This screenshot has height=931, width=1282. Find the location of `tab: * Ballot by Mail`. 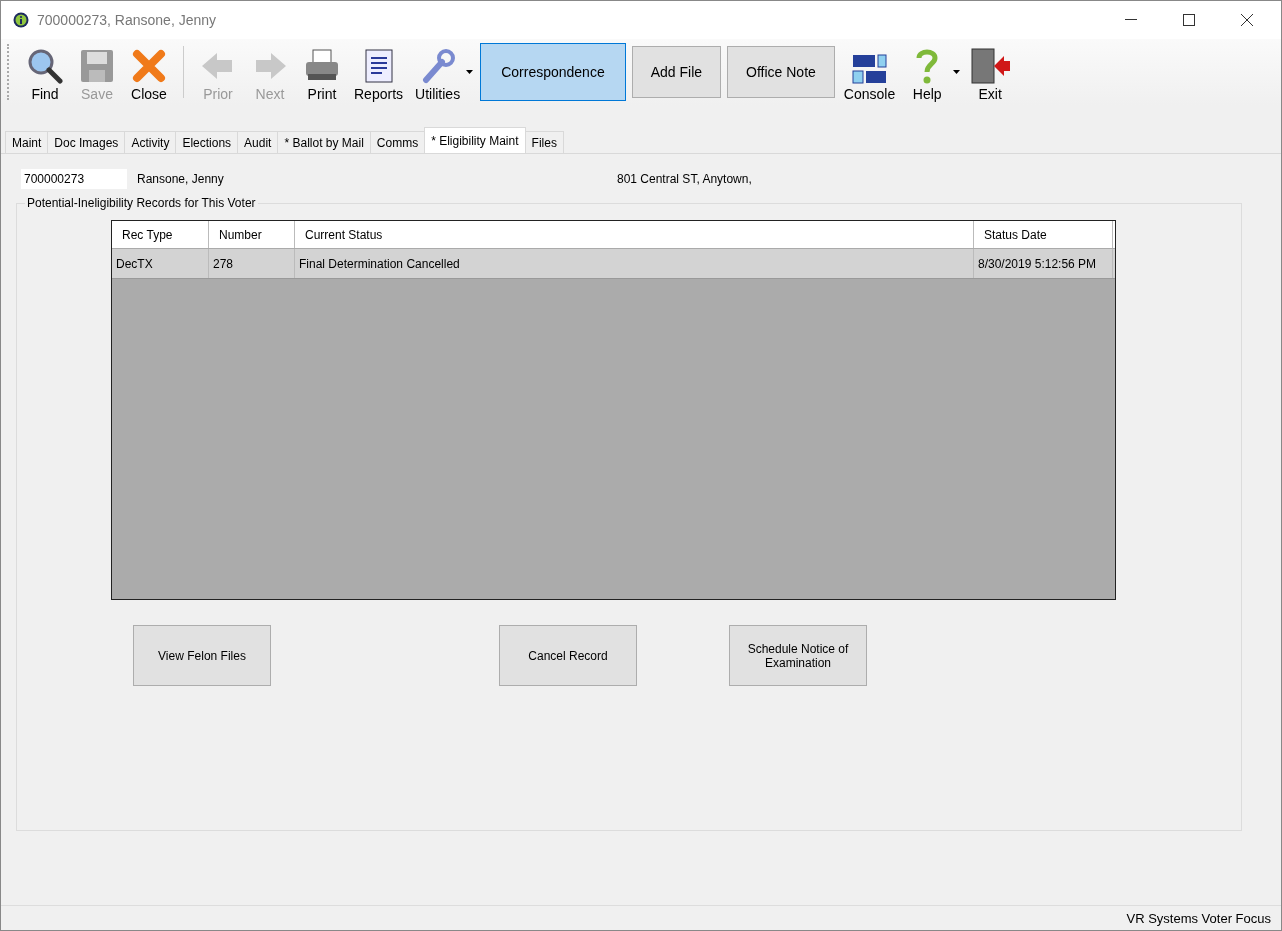

tab: * Ballot by Mail is located at coordinates (324, 142).